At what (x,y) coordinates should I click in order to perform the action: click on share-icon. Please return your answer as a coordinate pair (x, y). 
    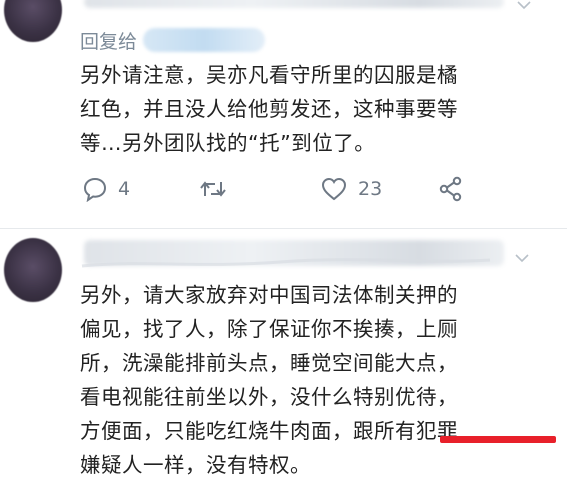
    Looking at the image, I should click on (450, 189).